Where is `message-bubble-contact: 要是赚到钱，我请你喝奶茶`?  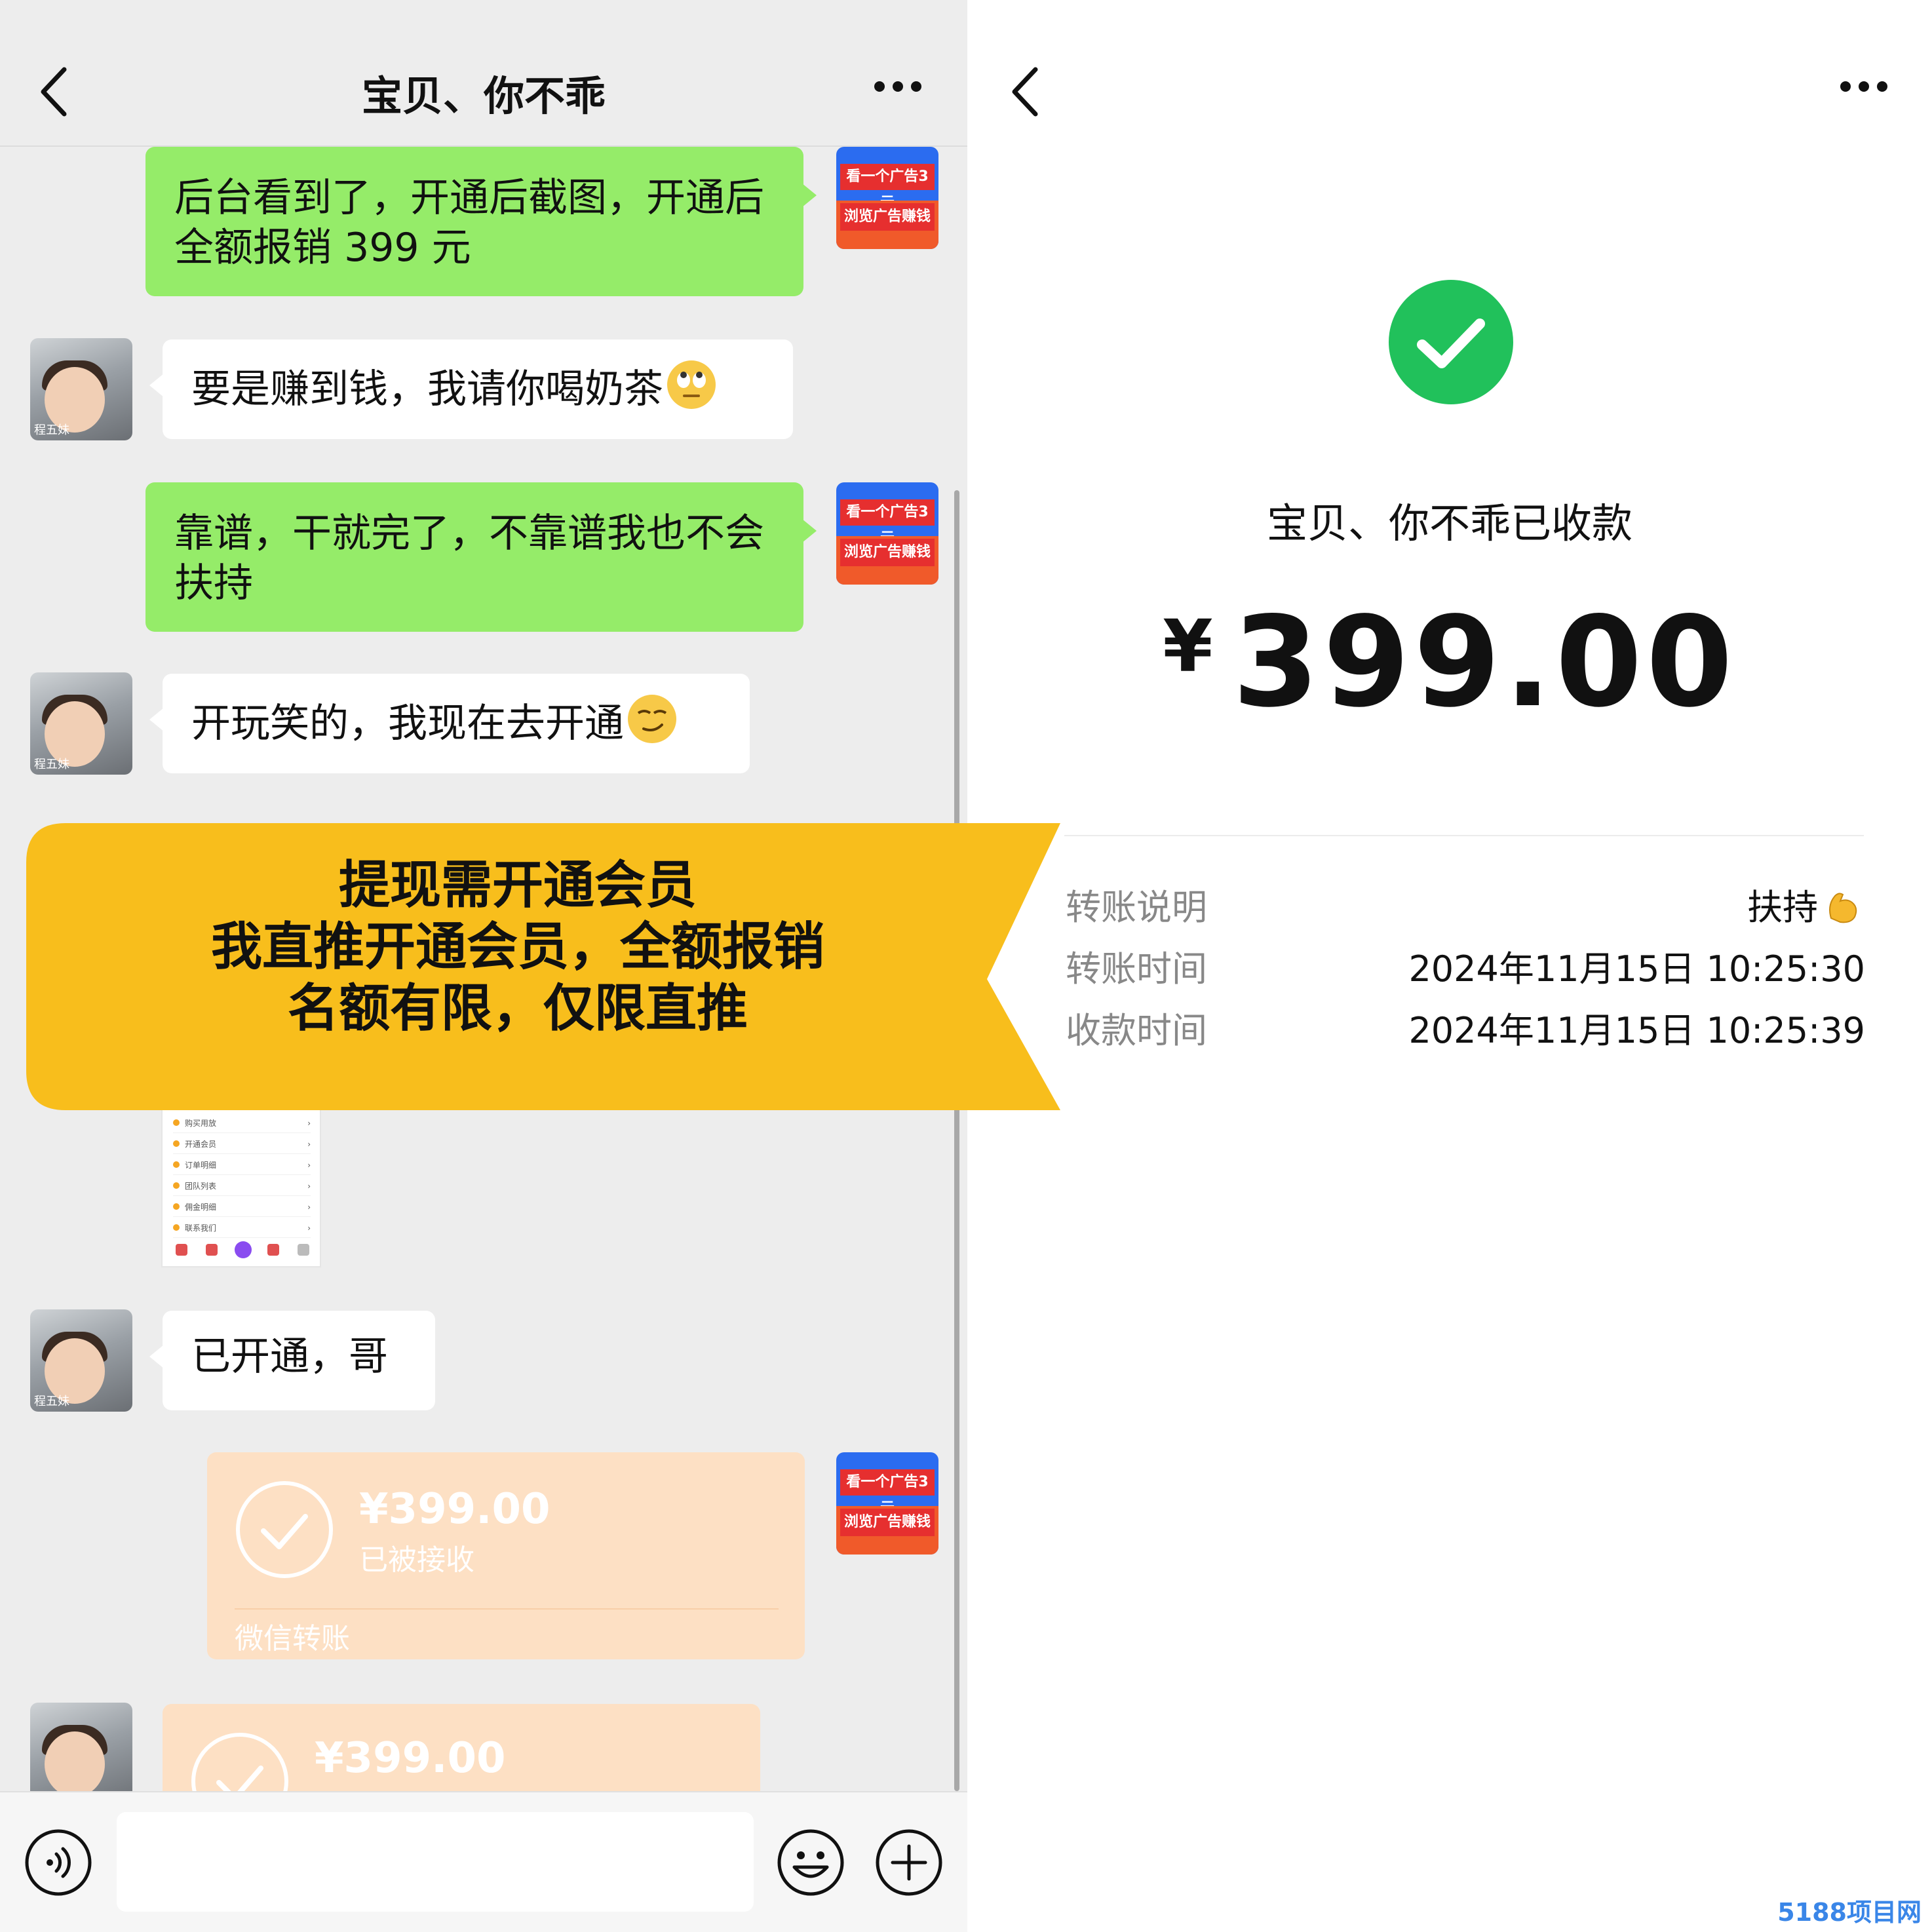 message-bubble-contact: 要是赚到钱，我请你喝奶茶 is located at coordinates (471, 389).